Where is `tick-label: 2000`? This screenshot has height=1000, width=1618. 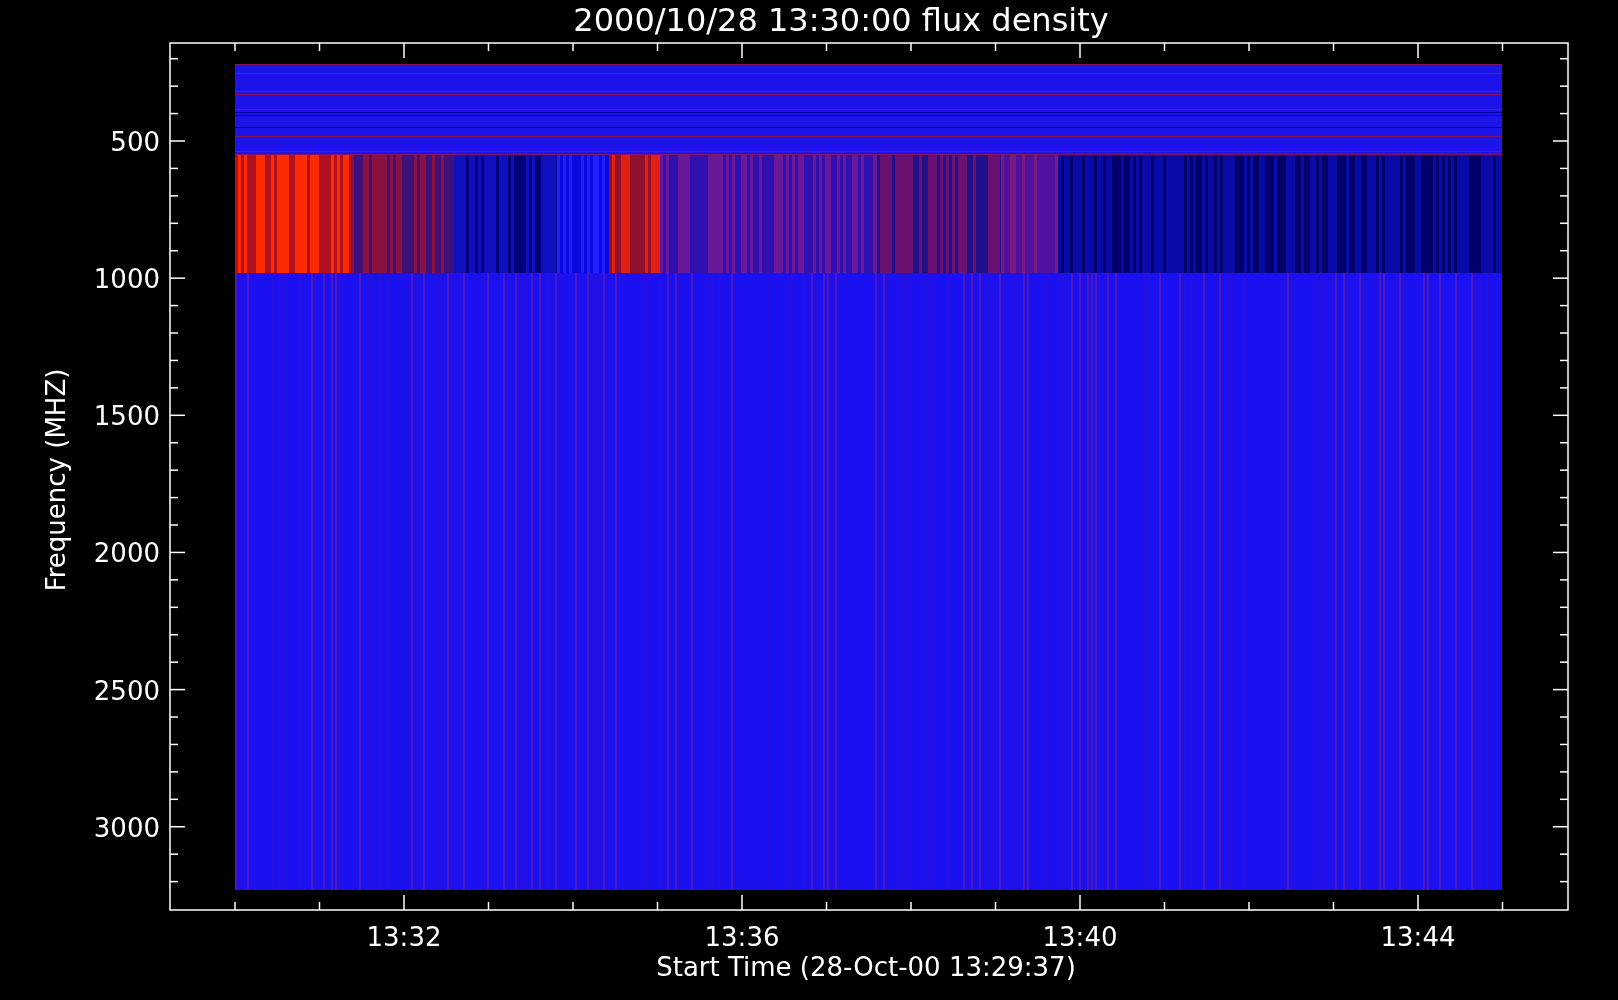
tick-label: 2000 is located at coordinates (126, 553).